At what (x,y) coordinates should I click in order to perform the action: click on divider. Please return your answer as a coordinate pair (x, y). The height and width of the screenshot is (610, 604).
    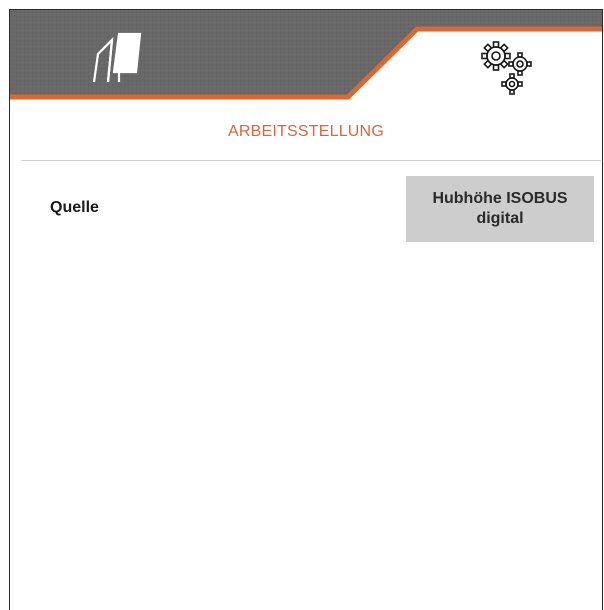
    Looking at the image, I should click on (311, 160).